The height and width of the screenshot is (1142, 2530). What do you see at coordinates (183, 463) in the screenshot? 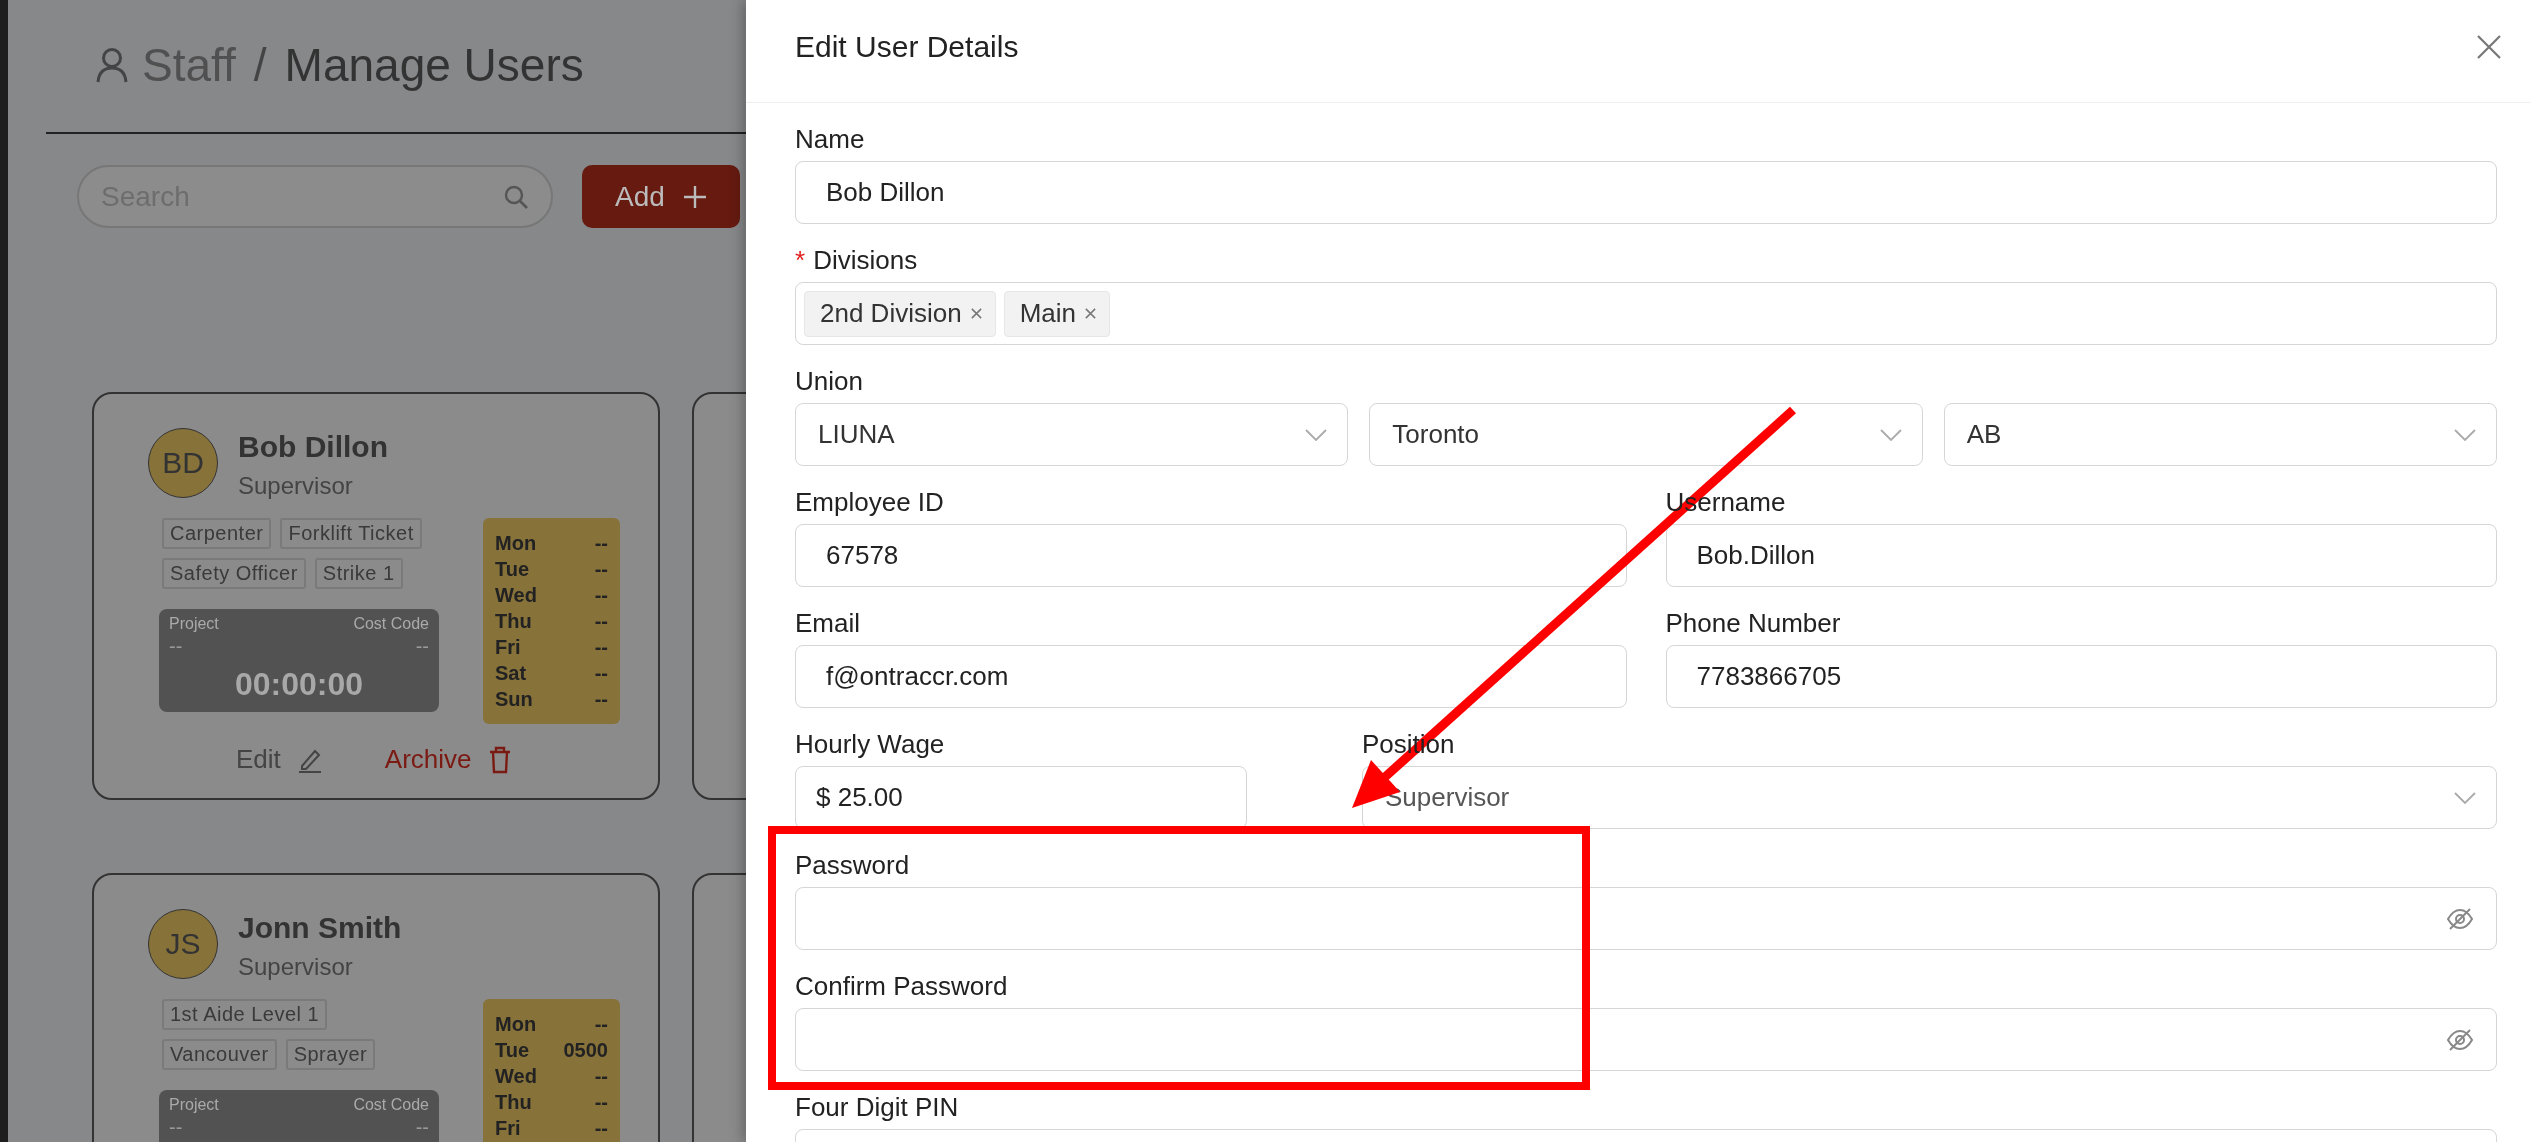
I see `avatar: BD` at bounding box center [183, 463].